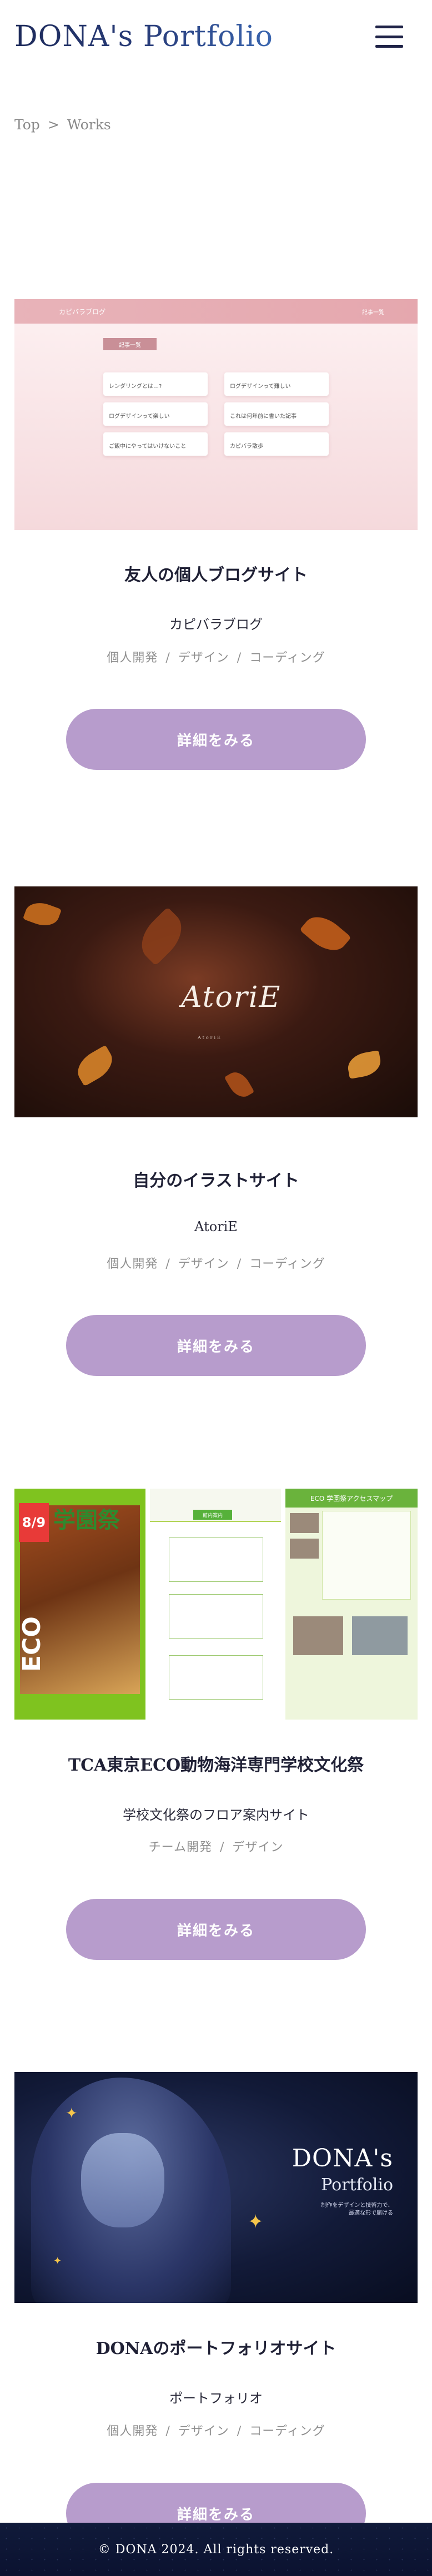 This screenshot has width=432, height=2576. What do you see at coordinates (89, 125) in the screenshot?
I see `breadcrumb-current: Works` at bounding box center [89, 125].